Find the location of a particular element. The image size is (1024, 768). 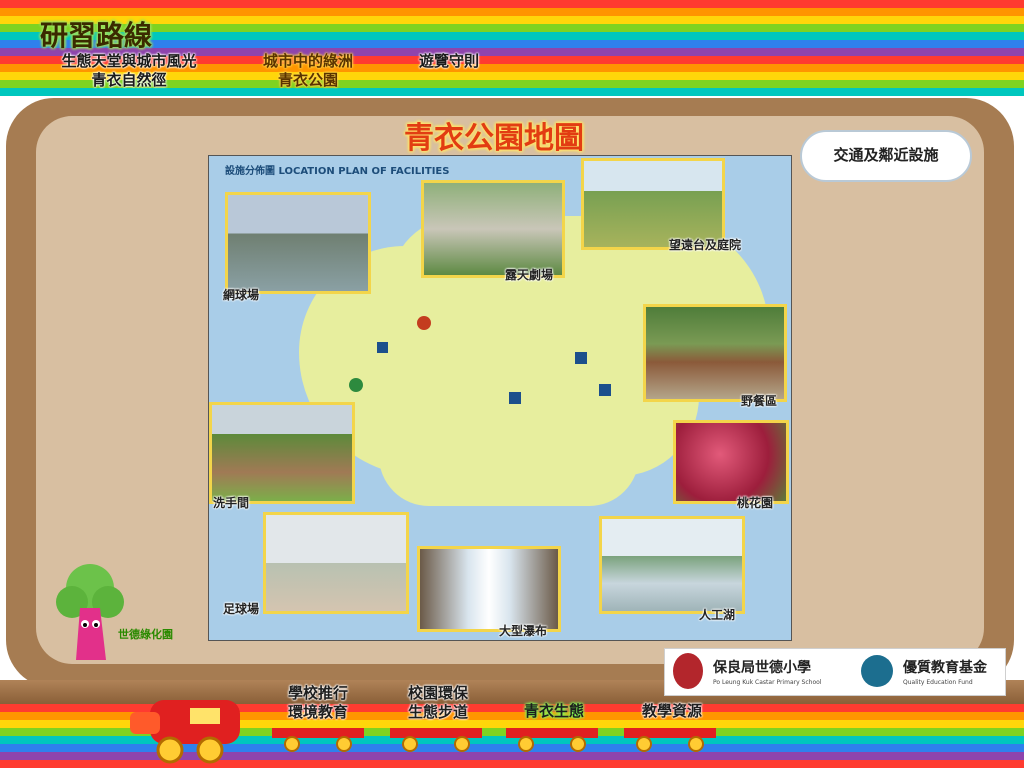

school-crest-icon is located at coordinates (688, 671).